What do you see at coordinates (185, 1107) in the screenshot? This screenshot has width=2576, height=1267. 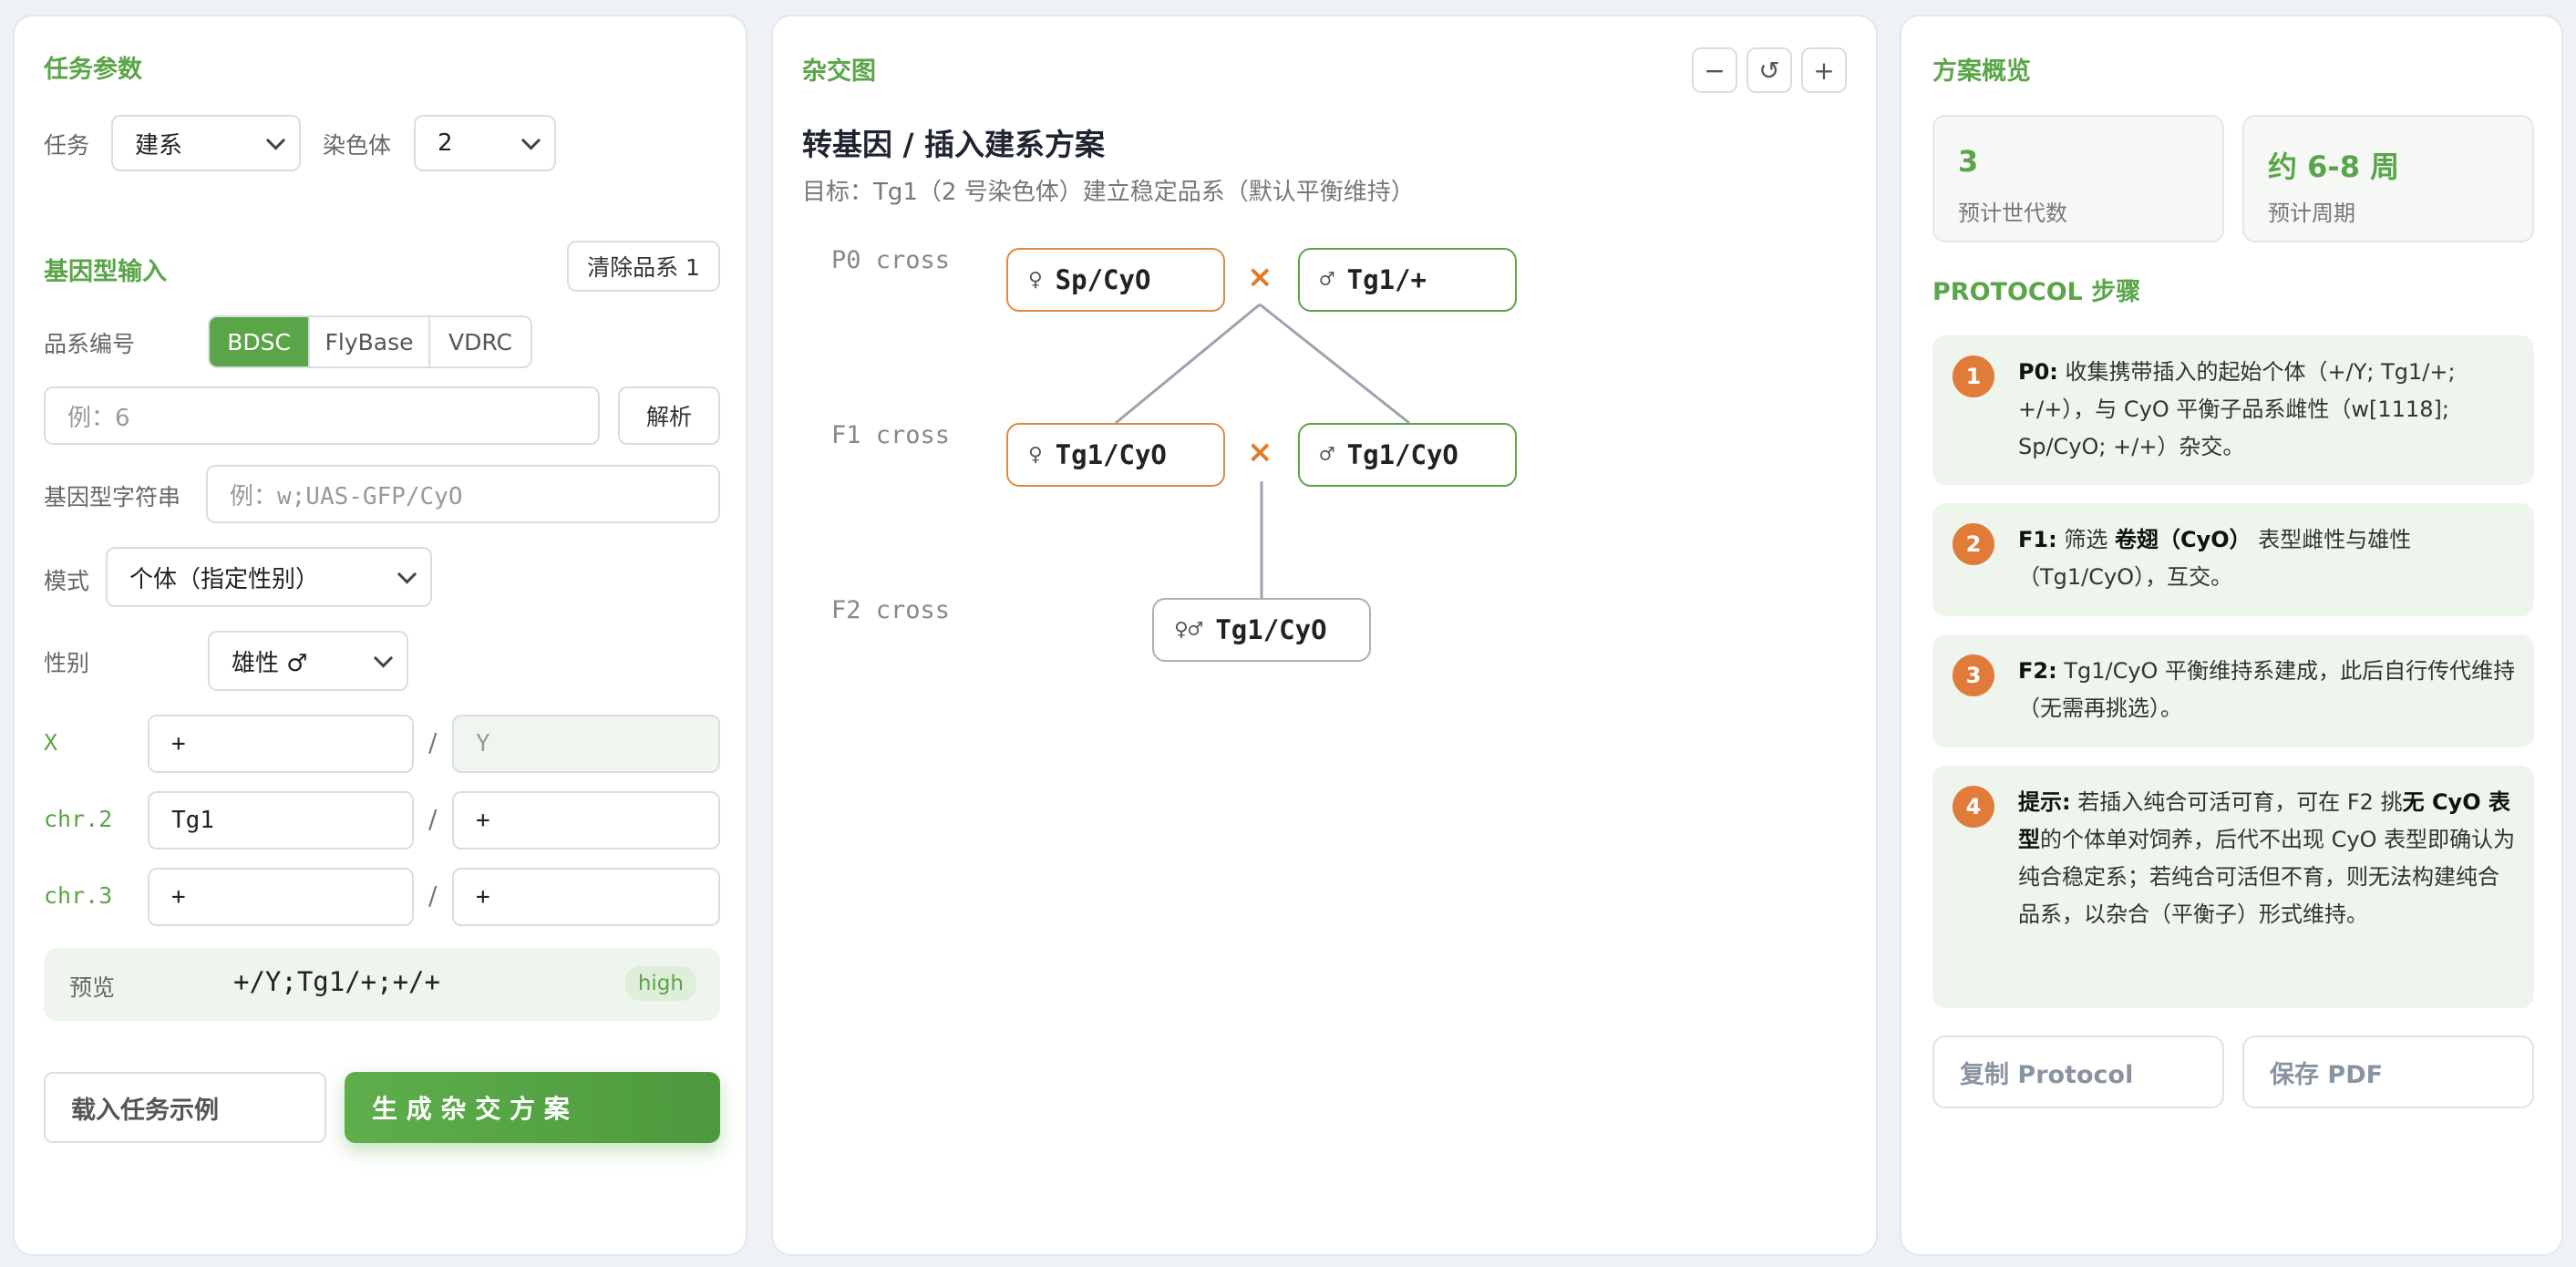 I see `load-example-button: 载入任务示例` at bounding box center [185, 1107].